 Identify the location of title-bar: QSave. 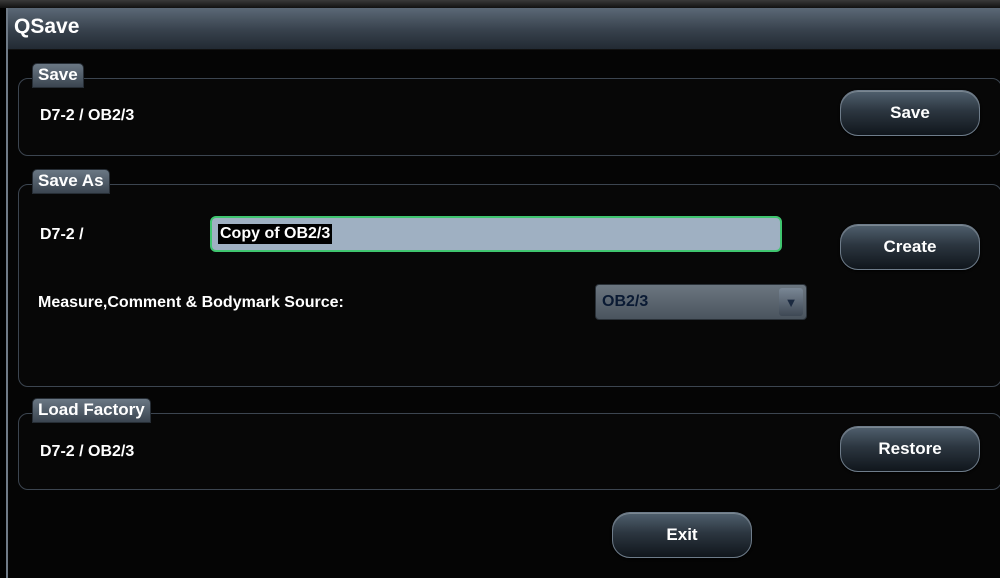
(504, 29).